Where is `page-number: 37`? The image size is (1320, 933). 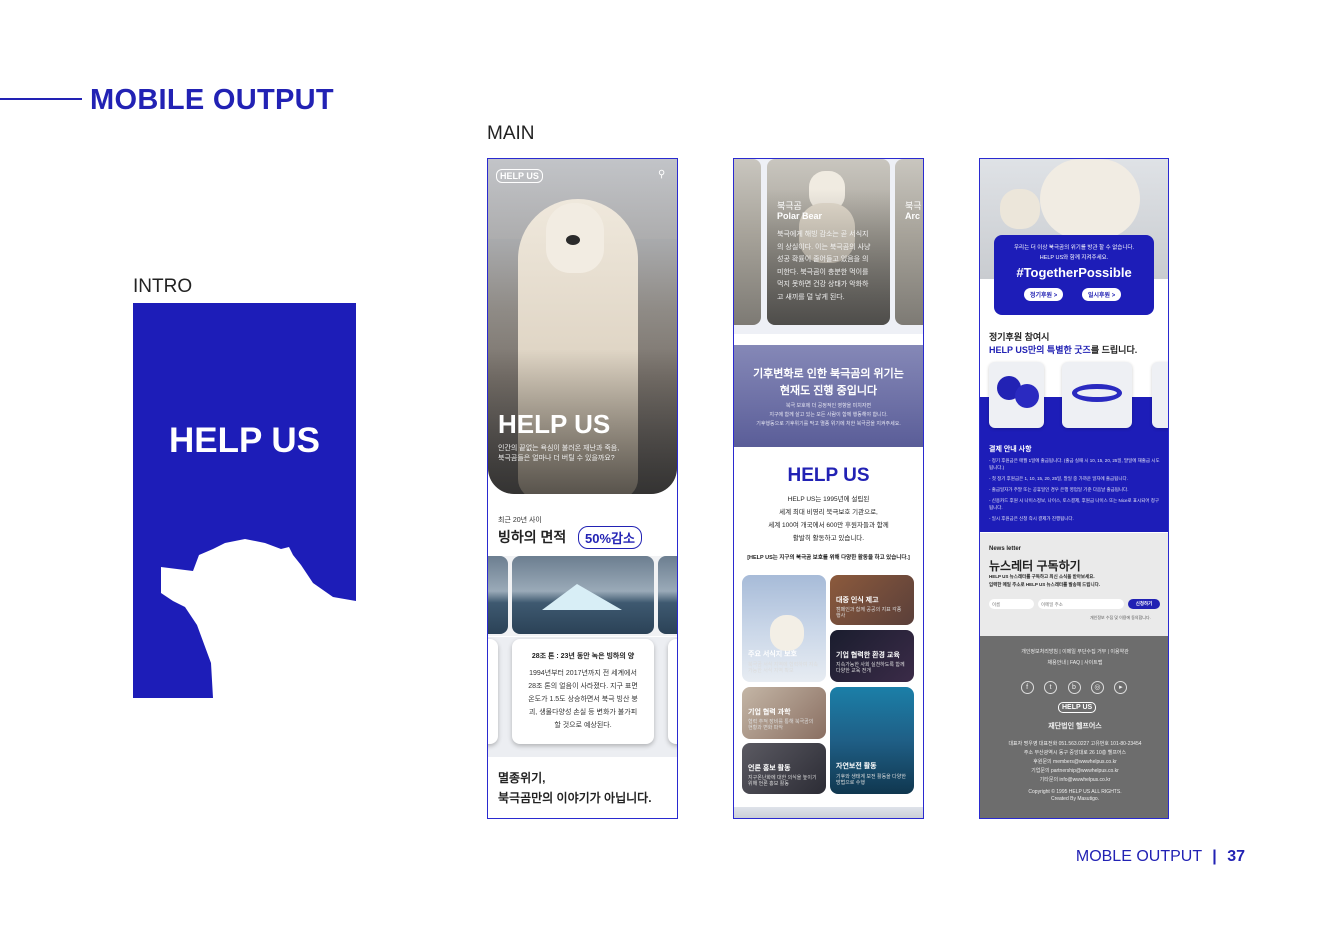
page-number: 37 is located at coordinates (1236, 856).